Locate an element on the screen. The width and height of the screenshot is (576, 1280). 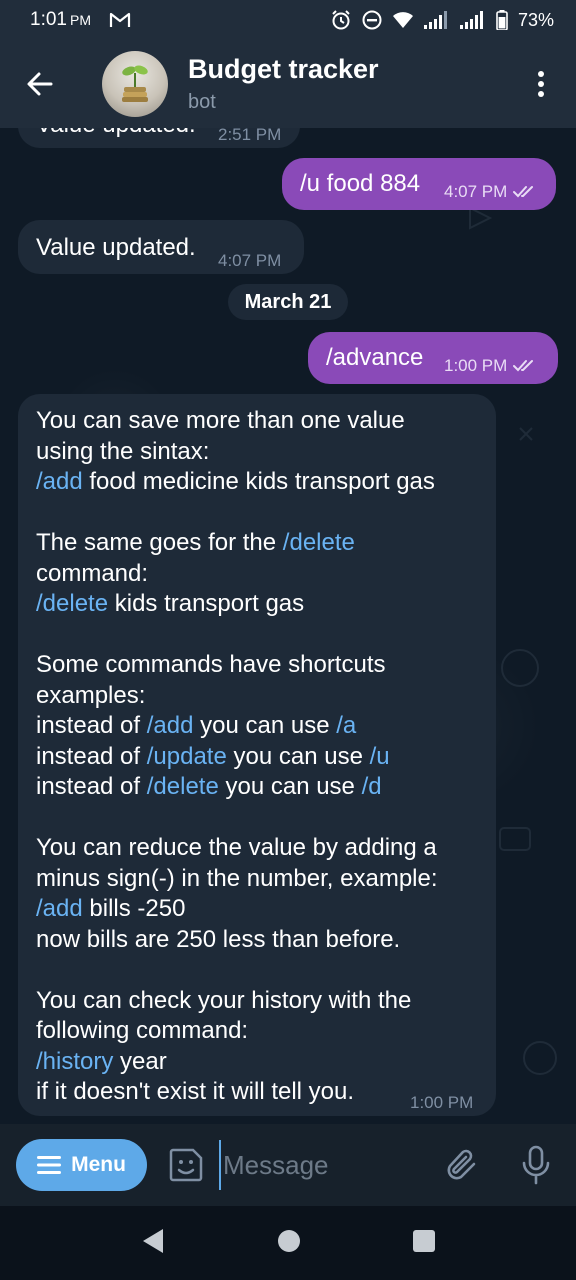
message-text-segment: command: is located at coordinates (92, 573).